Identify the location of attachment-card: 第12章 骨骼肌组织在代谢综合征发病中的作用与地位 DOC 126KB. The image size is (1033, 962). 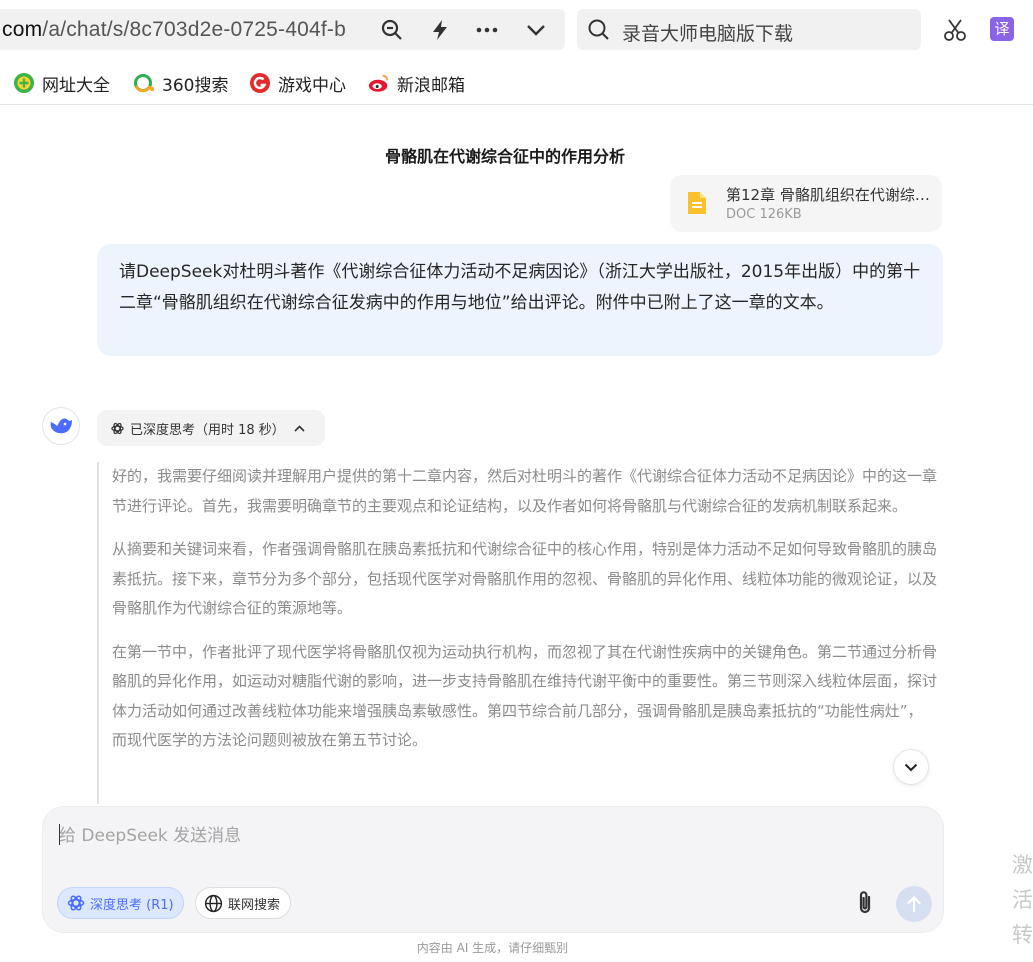
(806, 203).